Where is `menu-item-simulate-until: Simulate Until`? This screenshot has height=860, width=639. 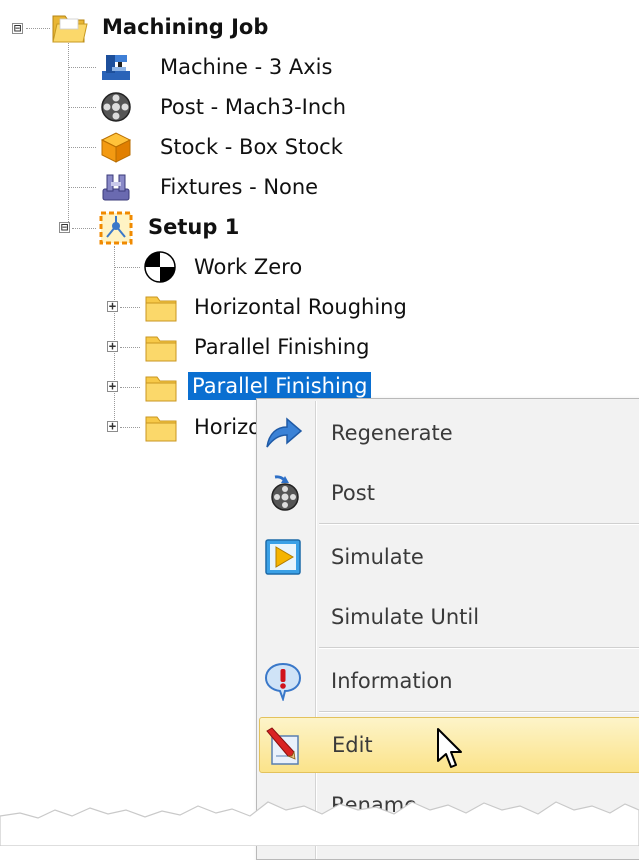
menu-item-simulate-until: Simulate Until is located at coordinates (448, 617).